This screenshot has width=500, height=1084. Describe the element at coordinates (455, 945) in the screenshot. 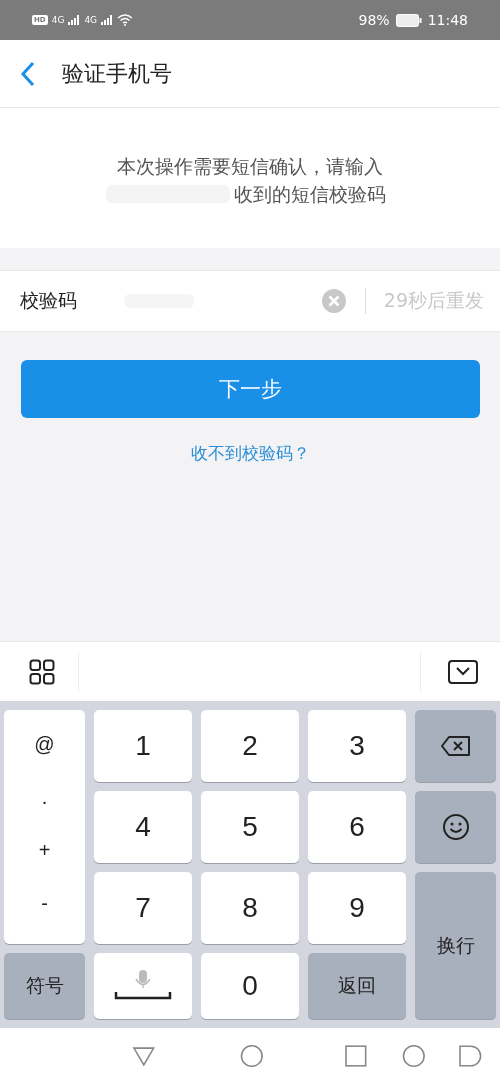

I see `enter-key: 换行` at that location.